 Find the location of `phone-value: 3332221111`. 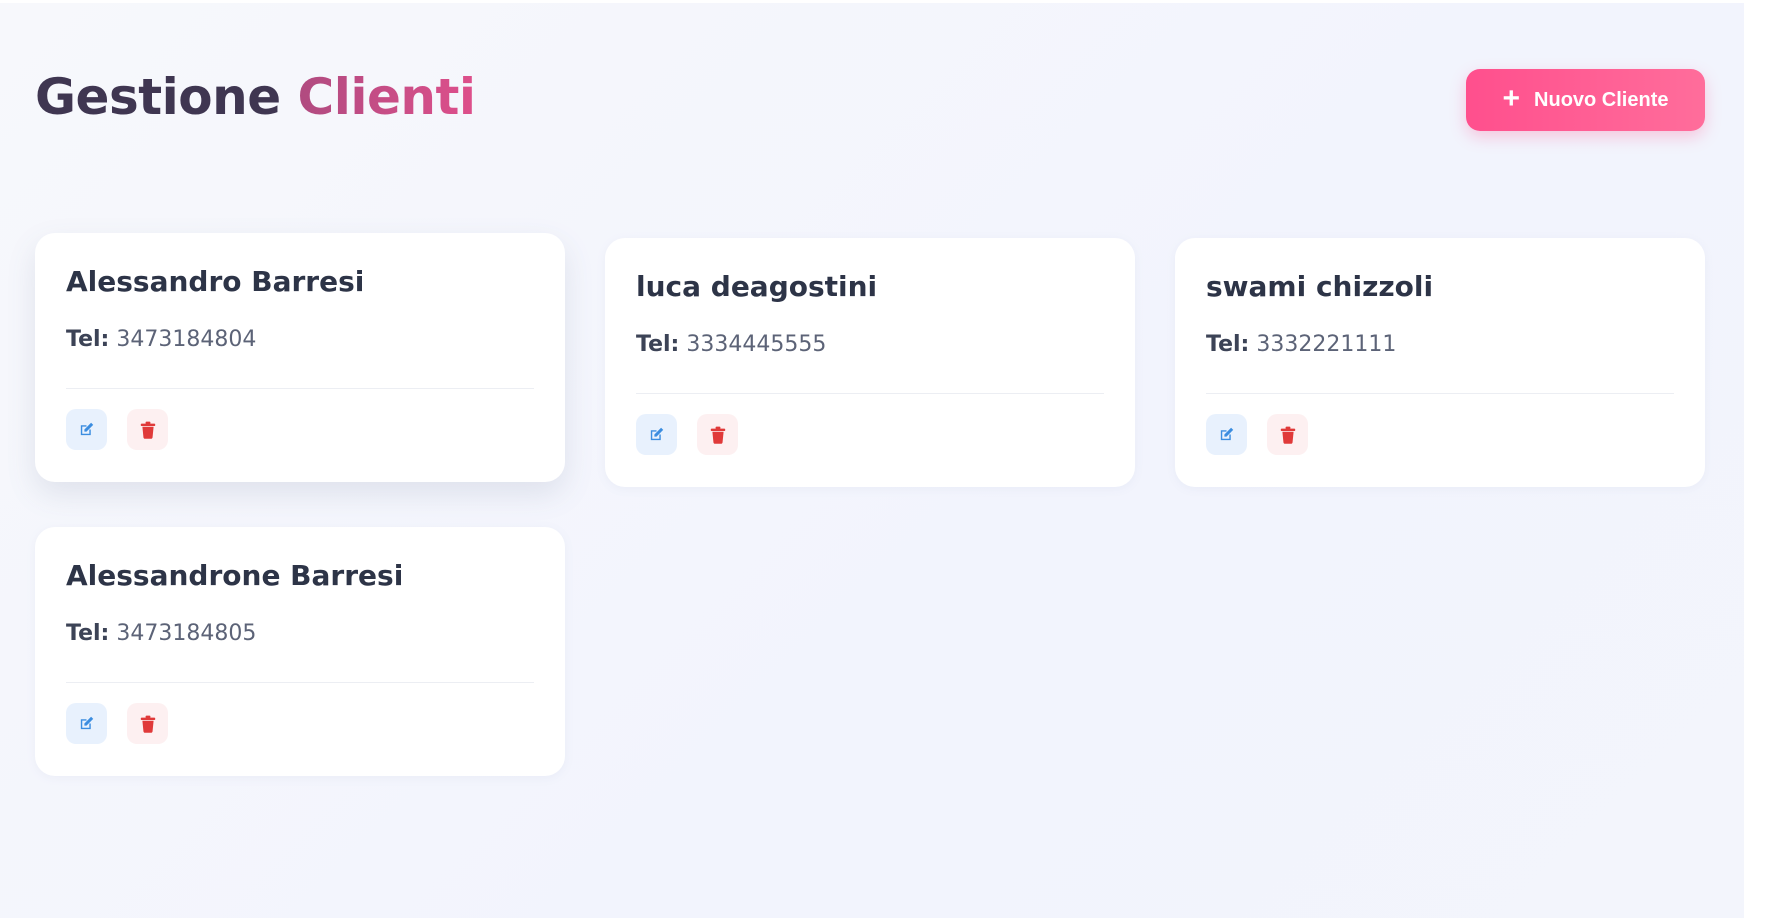

phone-value: 3332221111 is located at coordinates (1326, 344).